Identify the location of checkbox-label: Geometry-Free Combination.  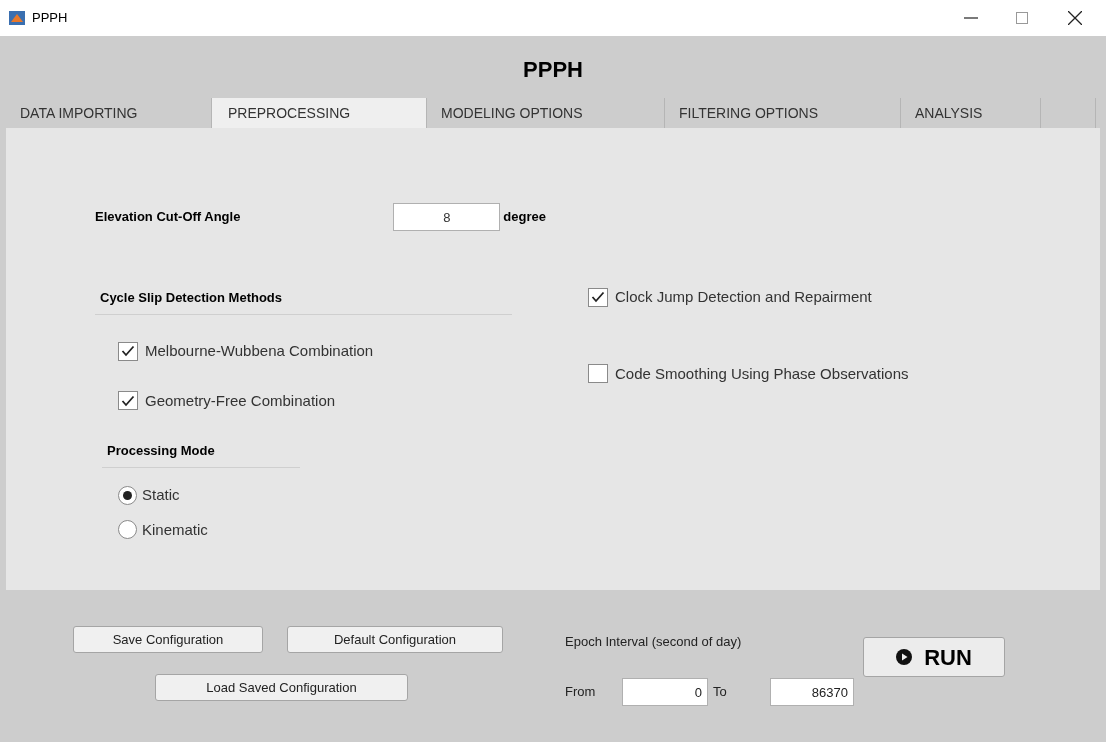
(240, 400).